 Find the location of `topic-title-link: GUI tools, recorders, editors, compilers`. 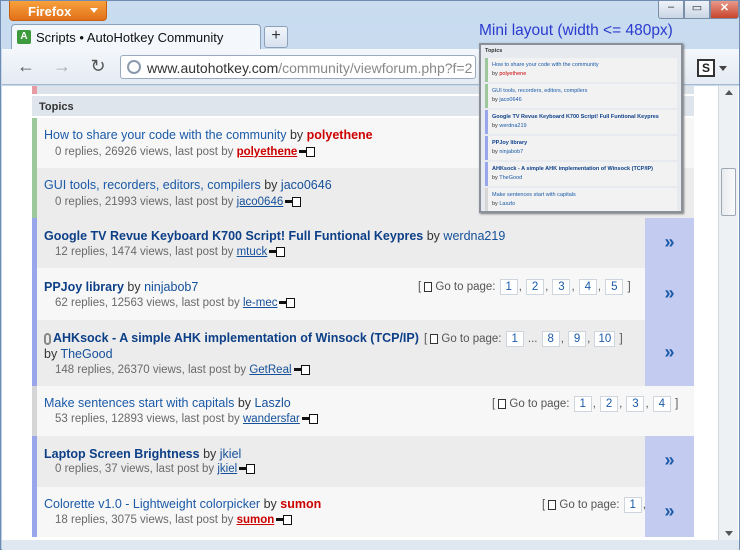

topic-title-link: GUI tools, recorders, editors, compilers is located at coordinates (152, 185).